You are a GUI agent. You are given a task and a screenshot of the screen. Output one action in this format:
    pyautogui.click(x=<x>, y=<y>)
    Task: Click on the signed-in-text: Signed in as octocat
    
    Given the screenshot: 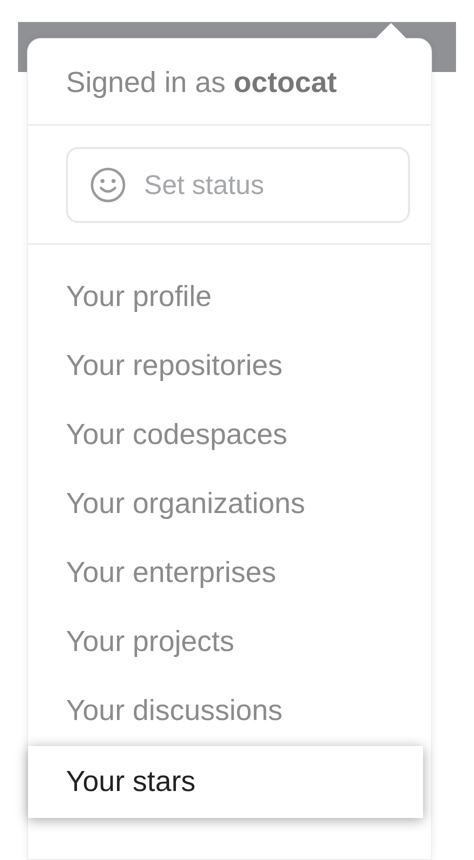 What is the action you would take?
    pyautogui.click(x=229, y=82)
    